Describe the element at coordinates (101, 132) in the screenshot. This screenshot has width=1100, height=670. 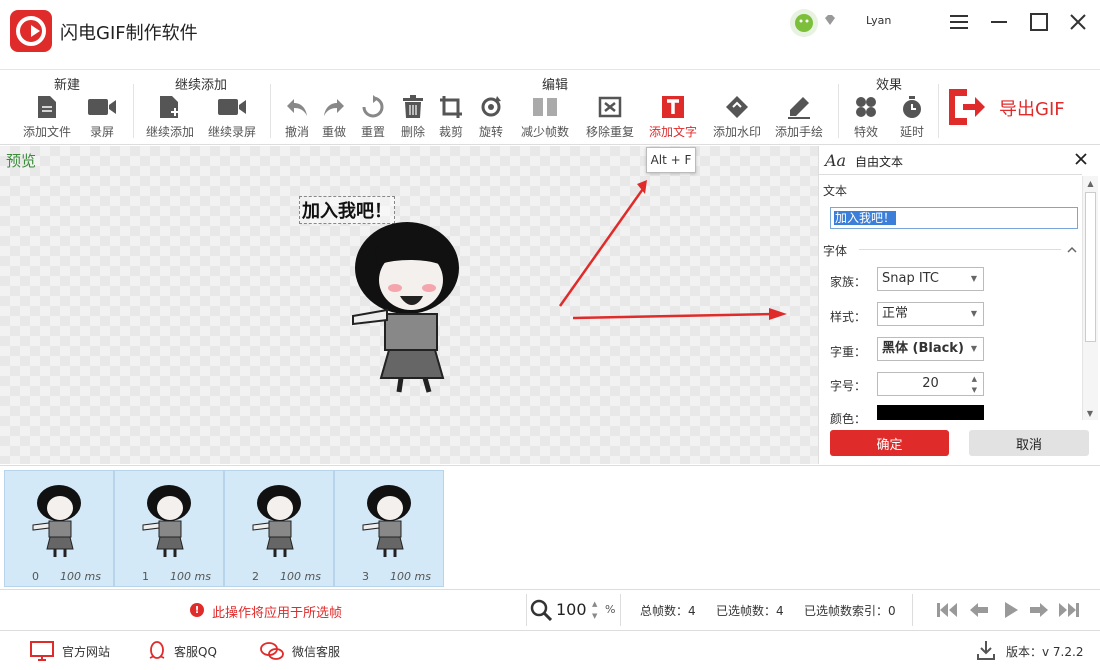
I see `record-label: 录屏` at that location.